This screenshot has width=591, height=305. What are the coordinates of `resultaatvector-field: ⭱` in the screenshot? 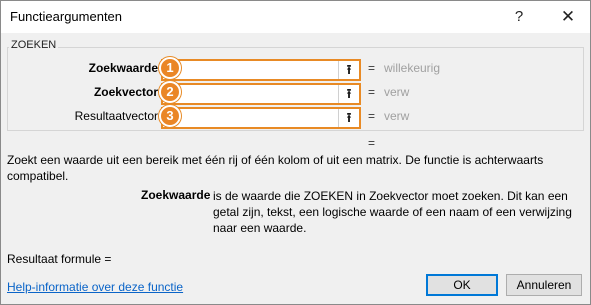 It's located at (261, 118).